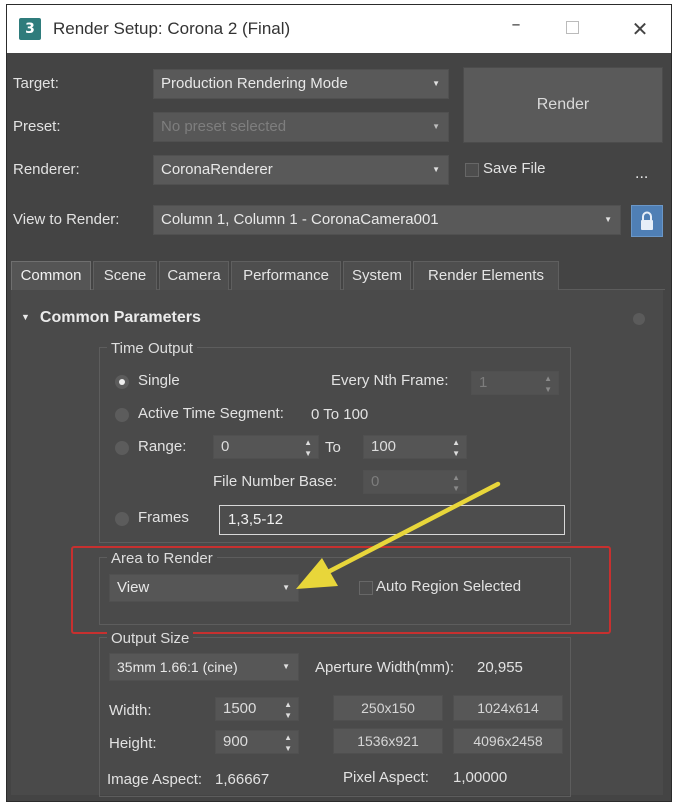 This screenshot has width=680, height=806. Describe the element at coordinates (375, 481) in the screenshot. I see `file-number-base-value: 0` at that location.